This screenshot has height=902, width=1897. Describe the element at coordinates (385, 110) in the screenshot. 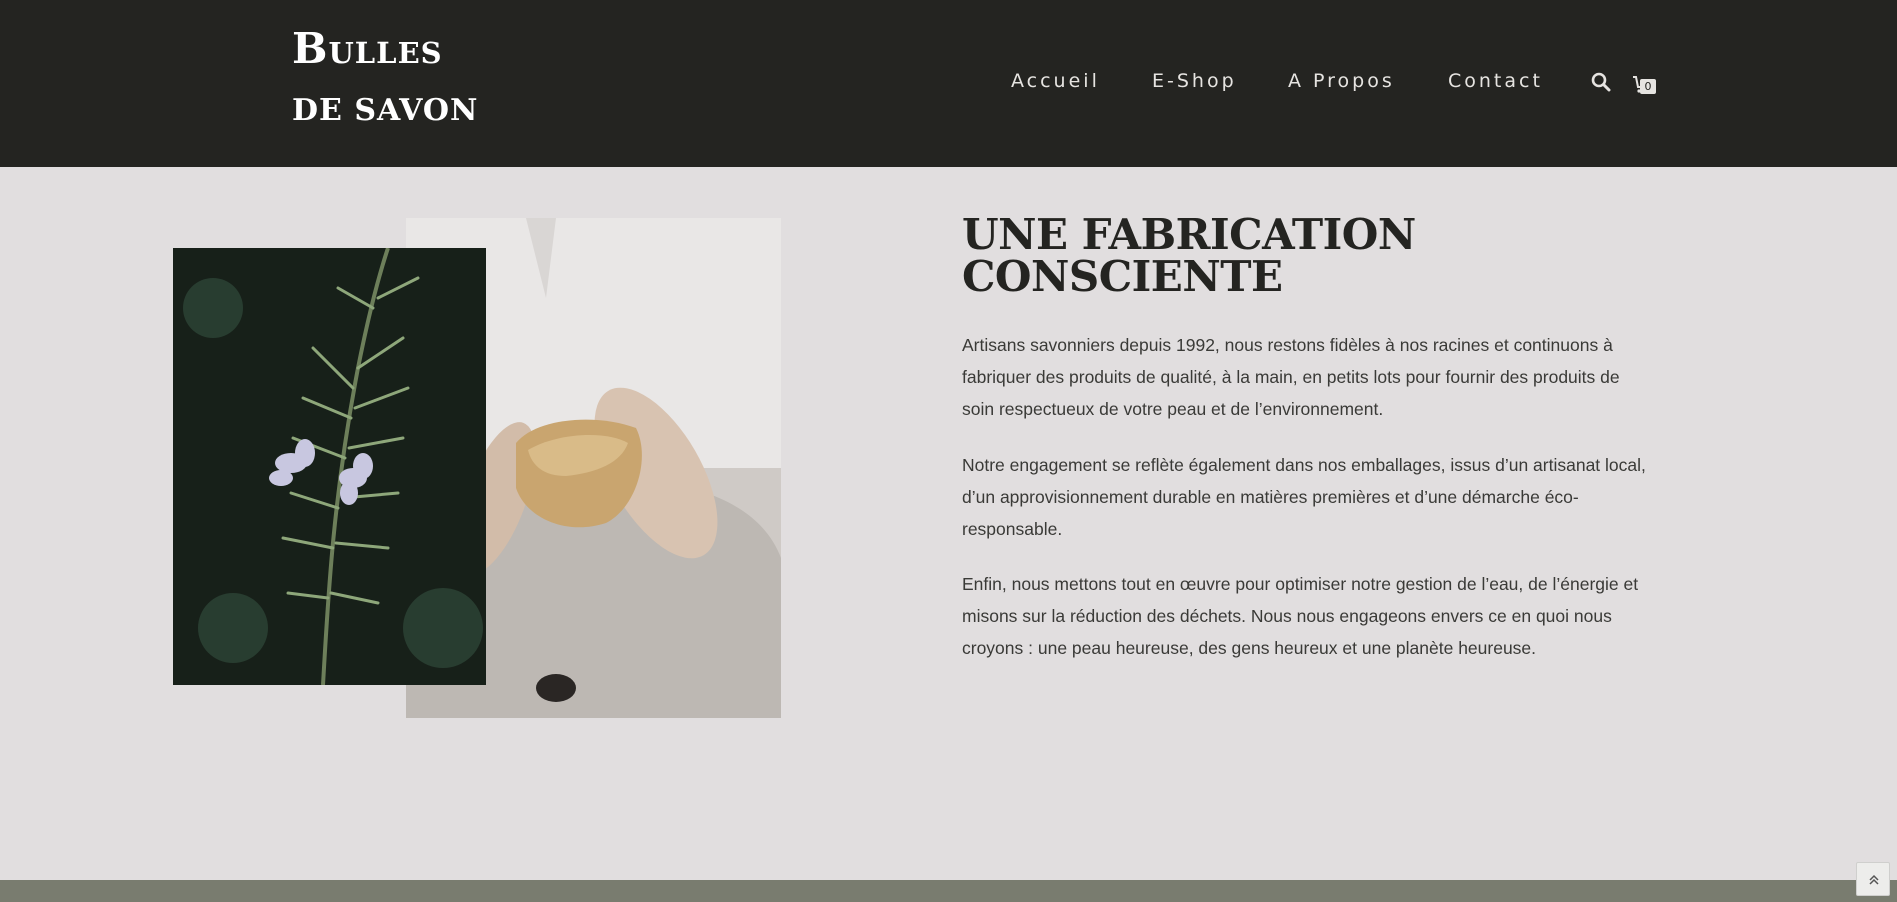

I see `logo-line-2: DE SAVON` at that location.